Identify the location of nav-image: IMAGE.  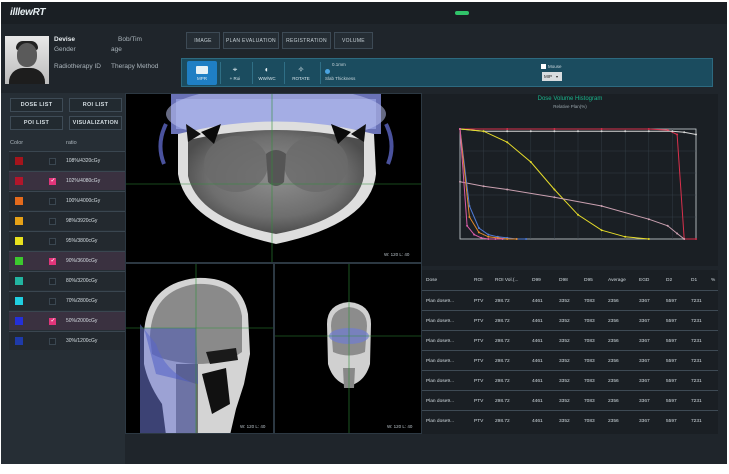
(203, 40).